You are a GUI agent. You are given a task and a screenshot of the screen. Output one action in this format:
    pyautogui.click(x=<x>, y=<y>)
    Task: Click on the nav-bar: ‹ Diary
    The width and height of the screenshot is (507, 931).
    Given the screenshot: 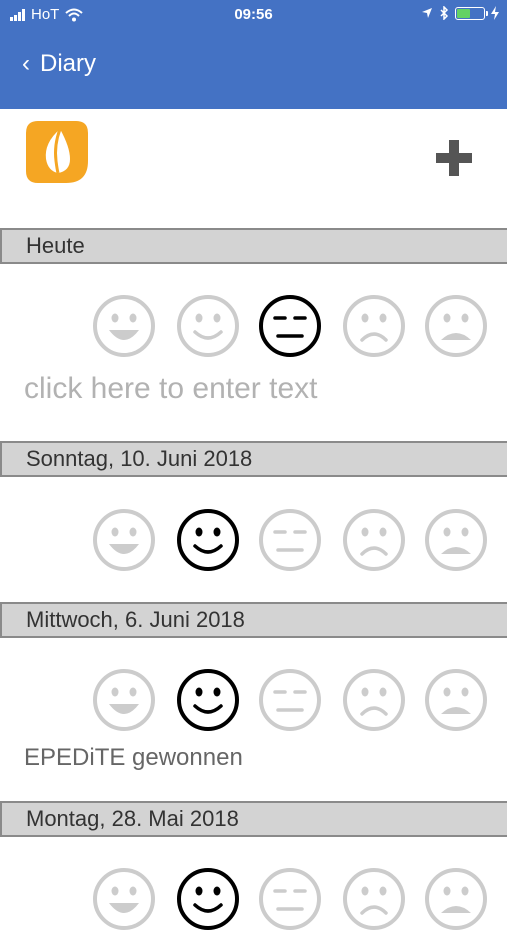 What is the action you would take?
    pyautogui.click(x=253, y=69)
    